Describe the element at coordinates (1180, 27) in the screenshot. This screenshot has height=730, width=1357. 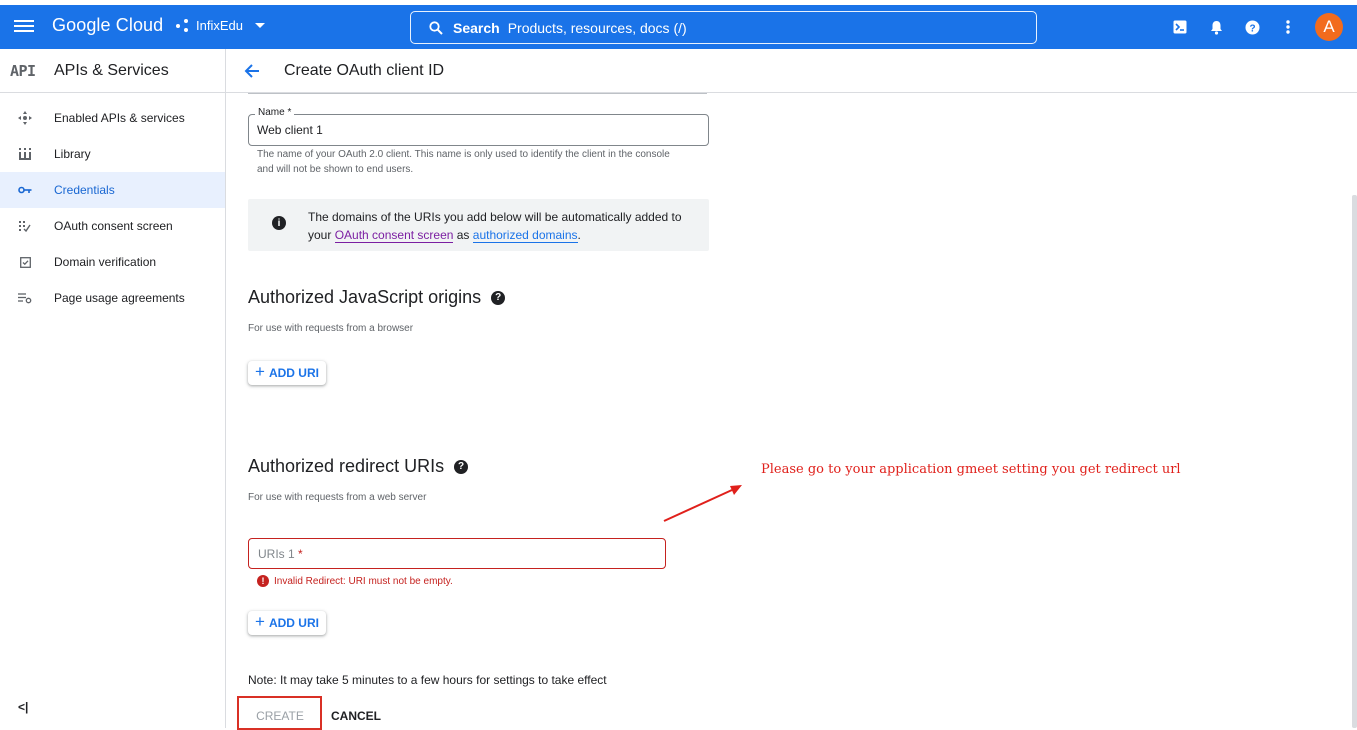
I see `terminal-icon` at that location.